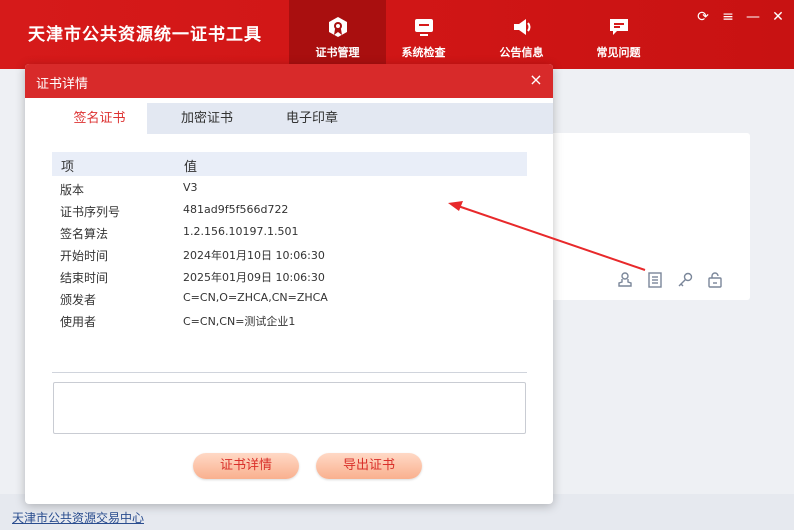 The width and height of the screenshot is (794, 530). What do you see at coordinates (289, 81) in the screenshot?
I see `dialog-title-bar: 证书详情 ×` at bounding box center [289, 81].